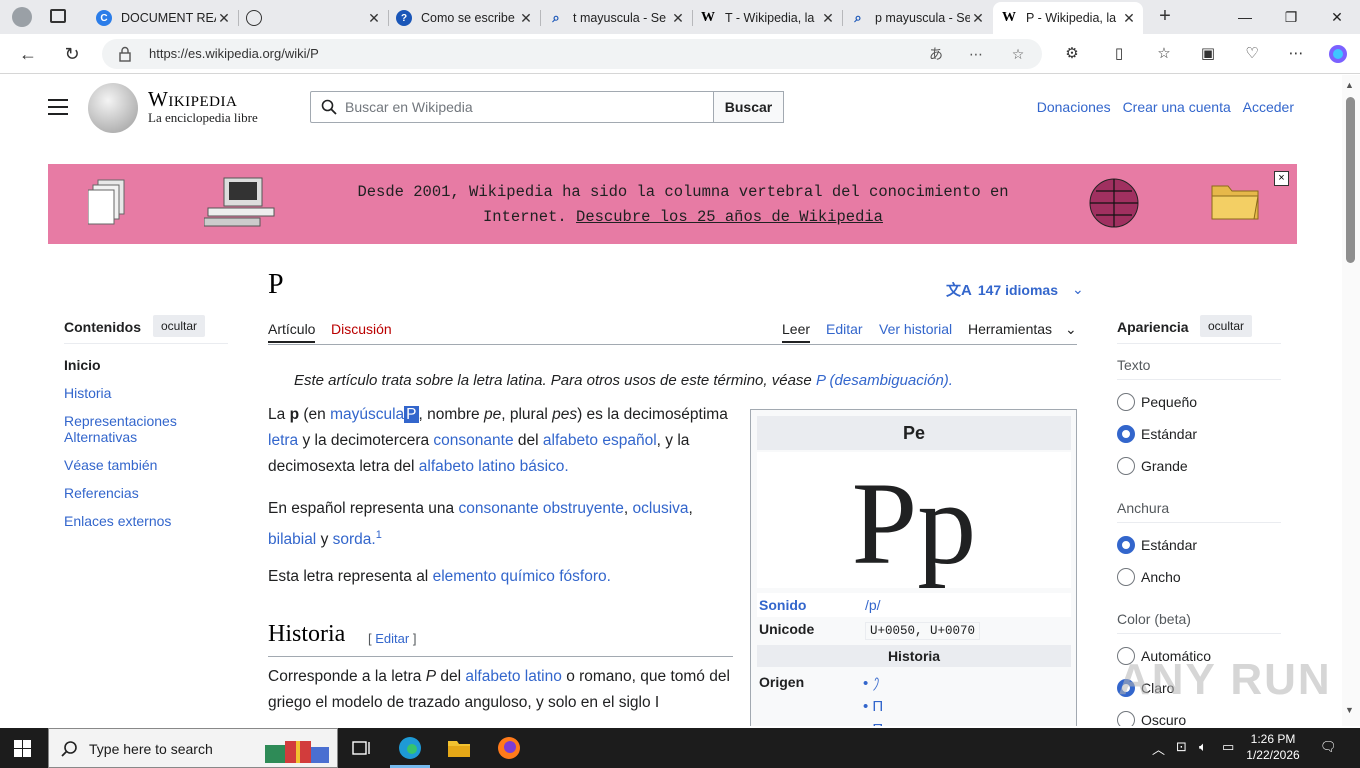  Describe the element at coordinates (163, 18) in the screenshot. I see `tab-document-read: C DOCUMENT READ ✕` at that location.